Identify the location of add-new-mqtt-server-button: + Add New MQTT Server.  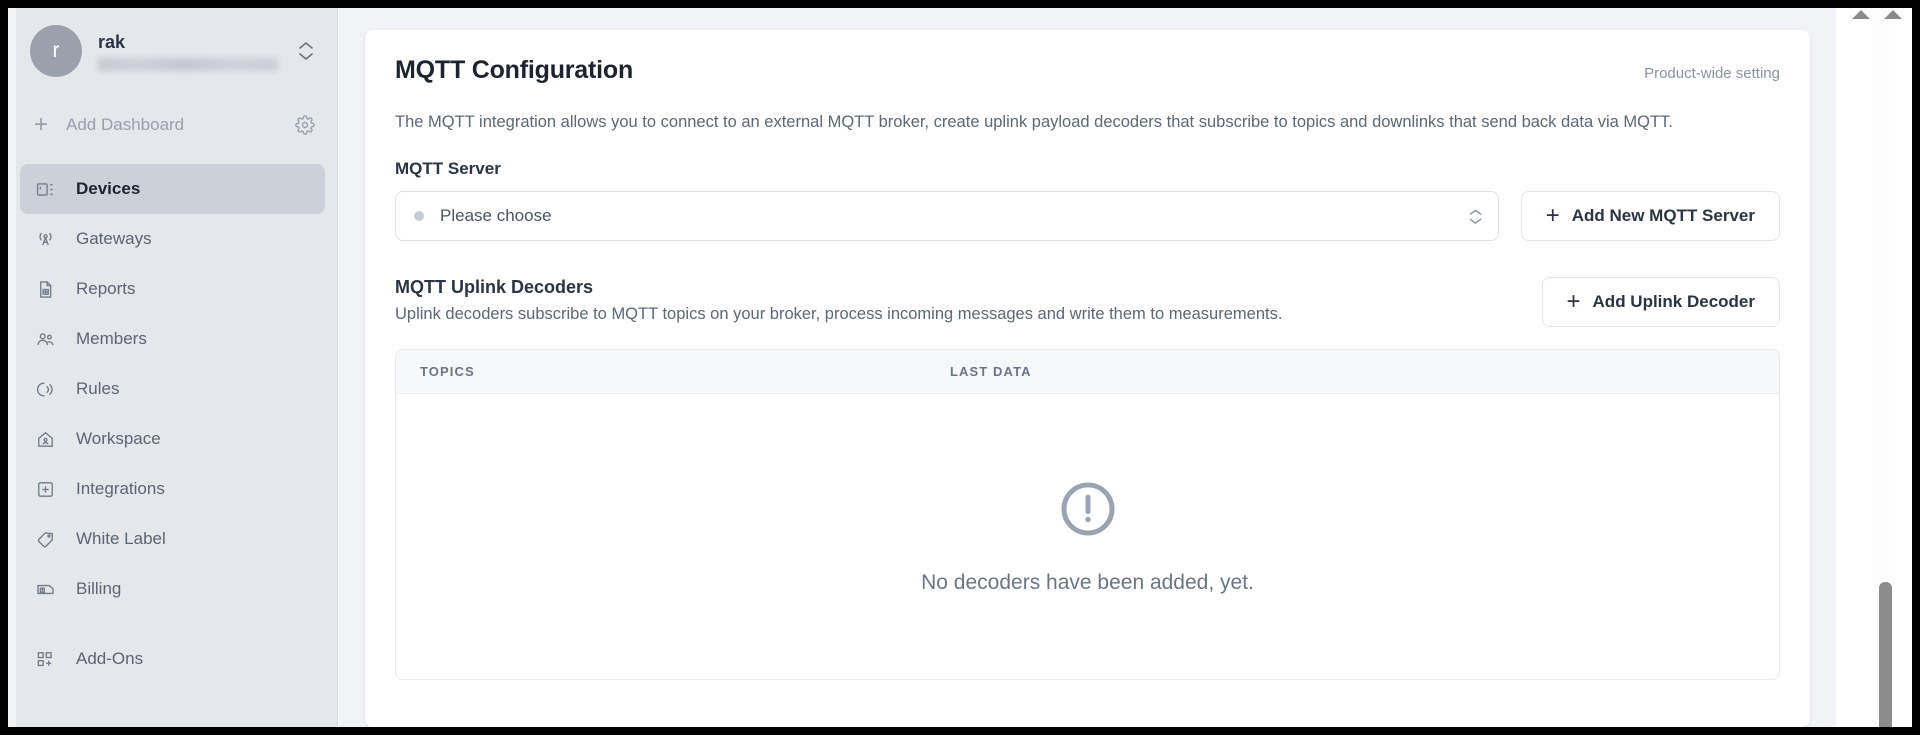
(1650, 216).